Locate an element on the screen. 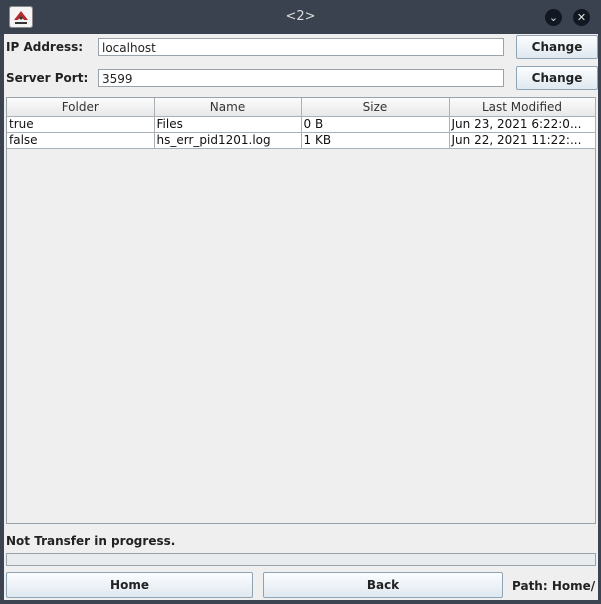 The height and width of the screenshot is (604, 601). server-port-field: 3599 is located at coordinates (301, 78).